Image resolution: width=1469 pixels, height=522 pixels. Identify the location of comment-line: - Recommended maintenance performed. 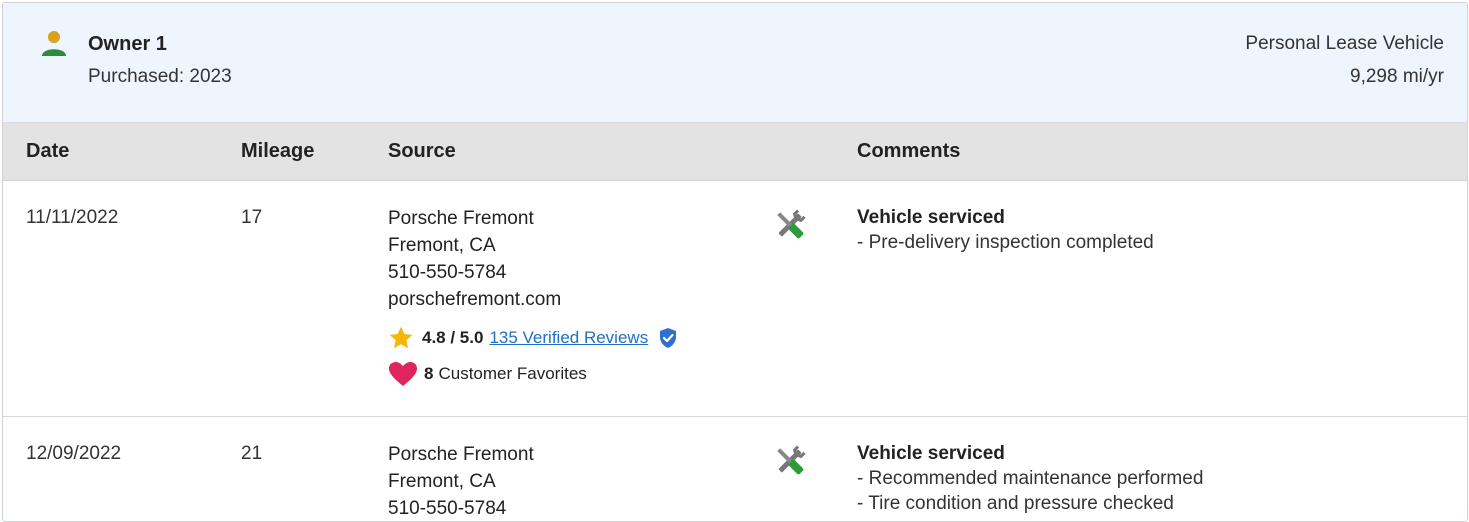
(1030, 478).